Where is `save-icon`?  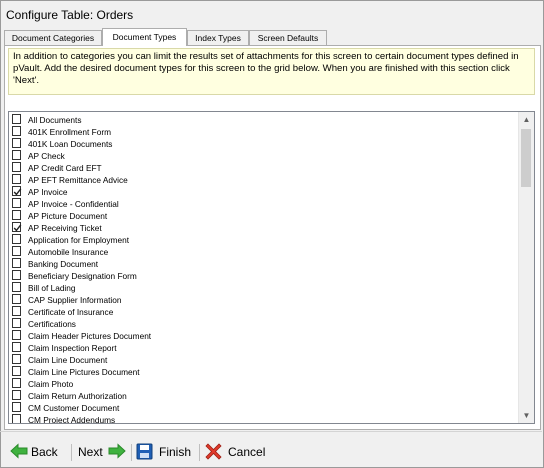
save-icon is located at coordinates (144, 451).